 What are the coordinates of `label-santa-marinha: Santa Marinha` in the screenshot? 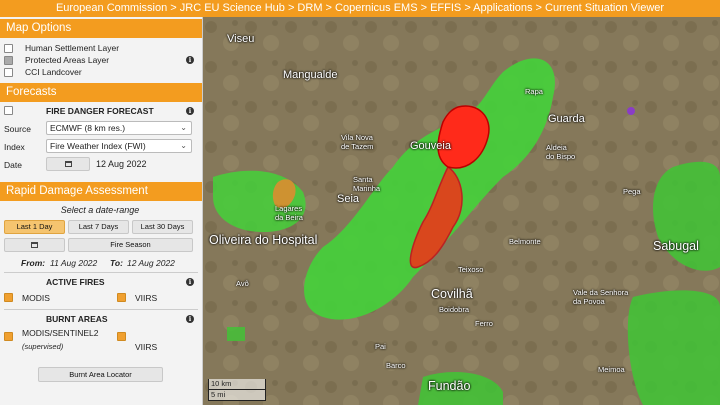 It's located at (367, 184).